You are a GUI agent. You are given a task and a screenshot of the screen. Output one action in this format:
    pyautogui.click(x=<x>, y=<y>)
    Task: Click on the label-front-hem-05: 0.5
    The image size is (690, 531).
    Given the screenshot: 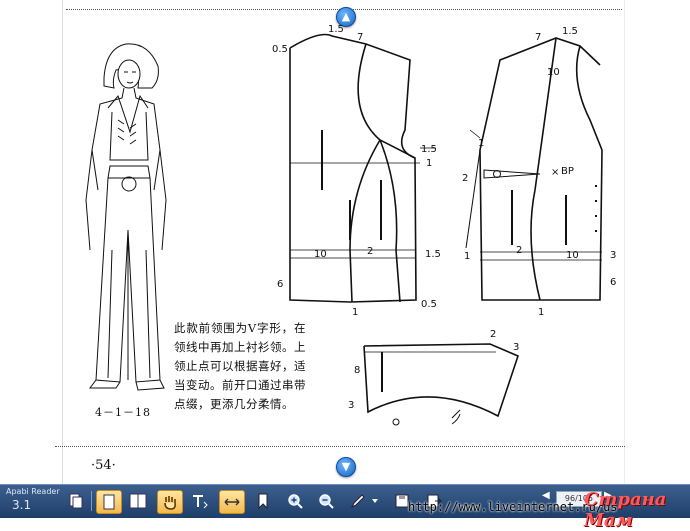 What is the action you would take?
    pyautogui.click(x=429, y=304)
    